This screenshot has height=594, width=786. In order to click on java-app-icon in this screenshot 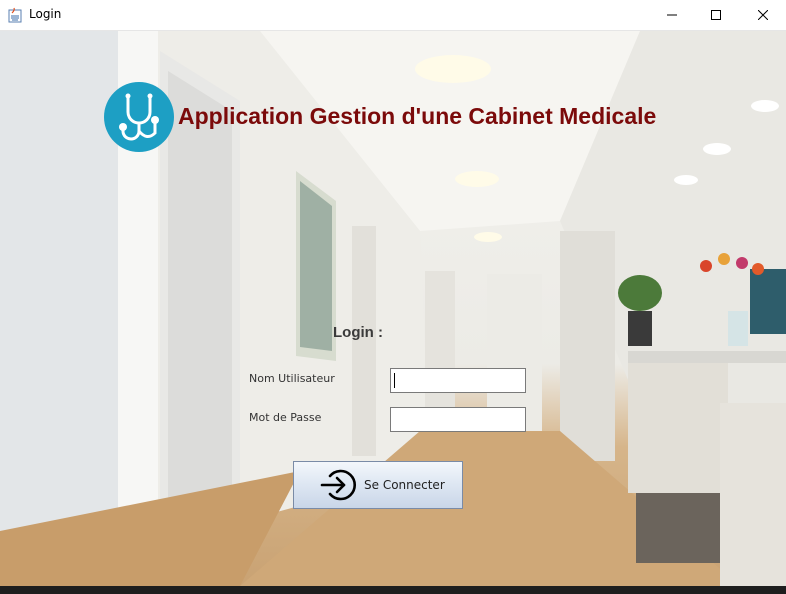, I will do `click(15, 15)`.